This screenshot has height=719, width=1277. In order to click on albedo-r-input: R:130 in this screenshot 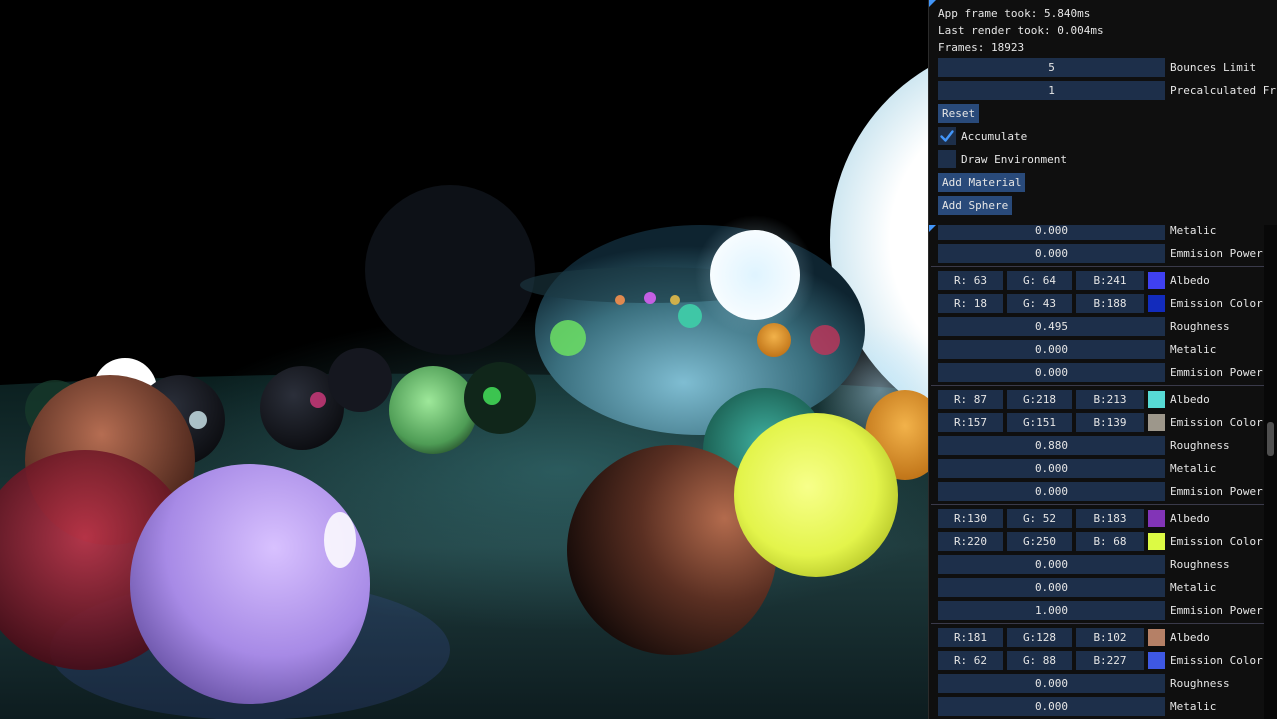, I will do `click(970, 518)`.